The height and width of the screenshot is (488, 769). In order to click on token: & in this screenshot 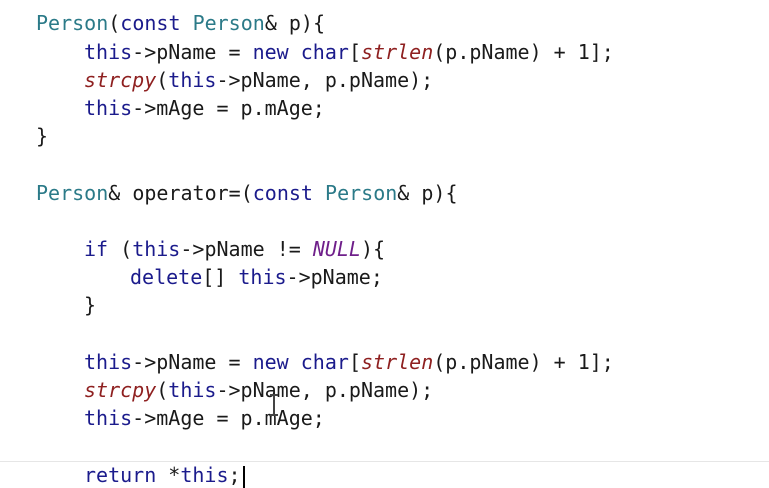, I will do `click(120, 193)`.